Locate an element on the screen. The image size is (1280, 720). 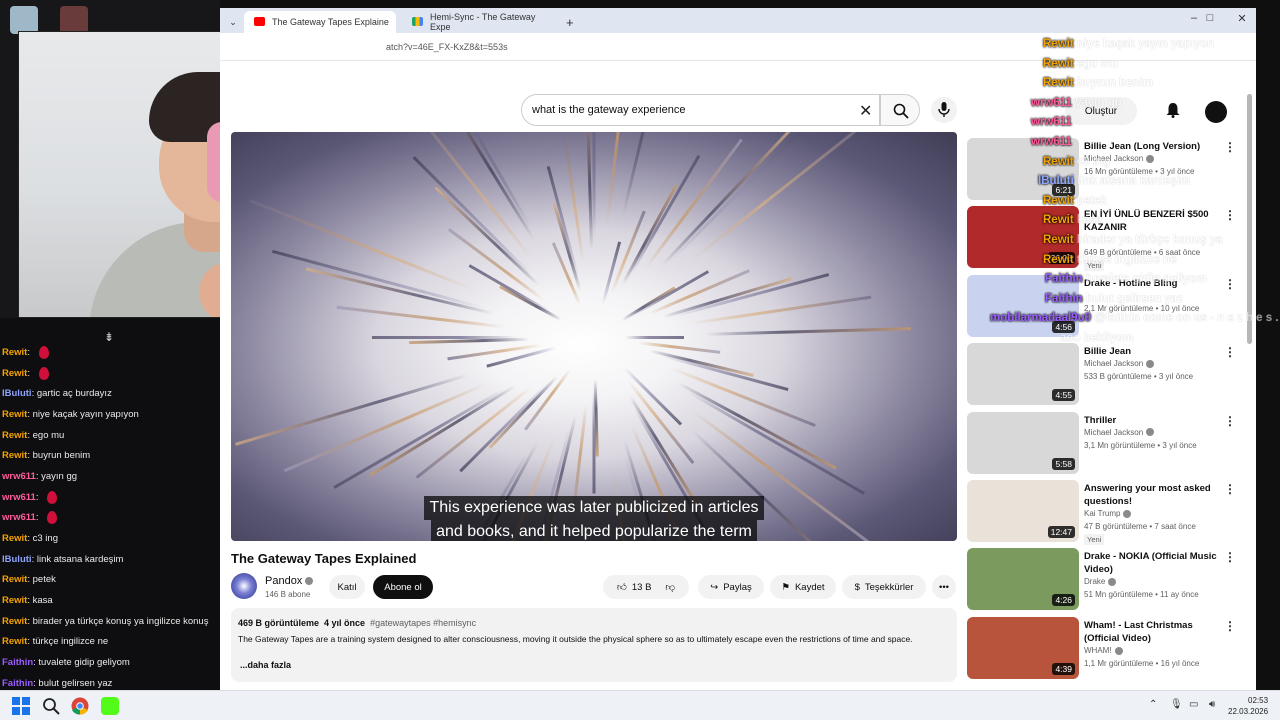
tab-youtube: The Gateway Tapes Explaine is located at coordinates (320, 22).